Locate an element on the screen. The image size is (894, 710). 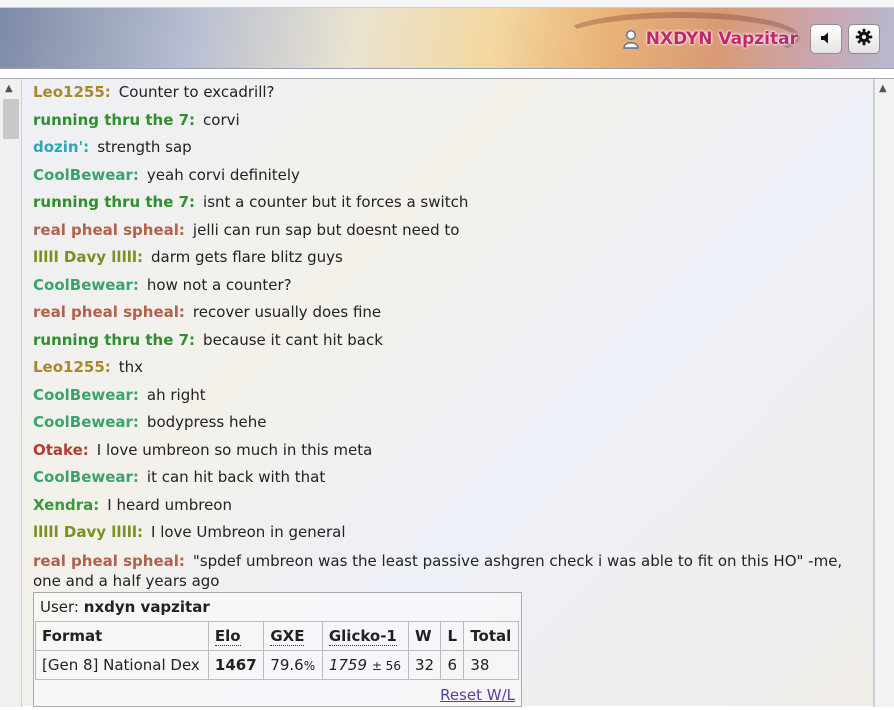
chat-text: how not a counter? is located at coordinates (219, 284).